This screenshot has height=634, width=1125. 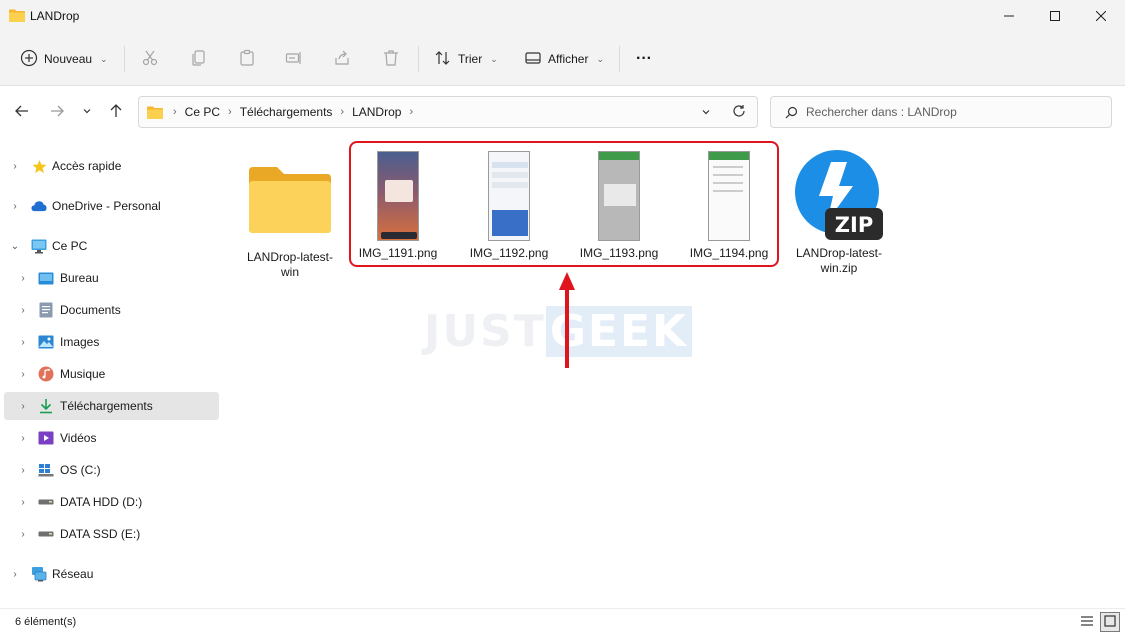 What do you see at coordinates (466, 59) in the screenshot?
I see `sort-button: Trier ⌄` at bounding box center [466, 59].